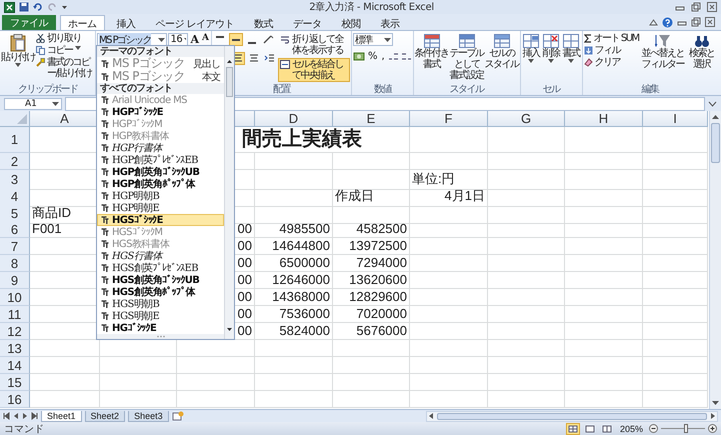  Describe the element at coordinates (236, 39) in the screenshot. I see `vertical-align-icon` at that location.